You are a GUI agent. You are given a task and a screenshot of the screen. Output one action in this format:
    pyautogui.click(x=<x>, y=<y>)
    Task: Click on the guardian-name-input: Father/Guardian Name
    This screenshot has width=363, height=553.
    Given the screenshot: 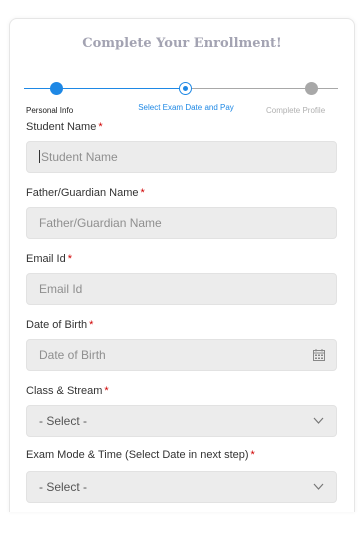 What is the action you would take?
    pyautogui.click(x=181, y=223)
    